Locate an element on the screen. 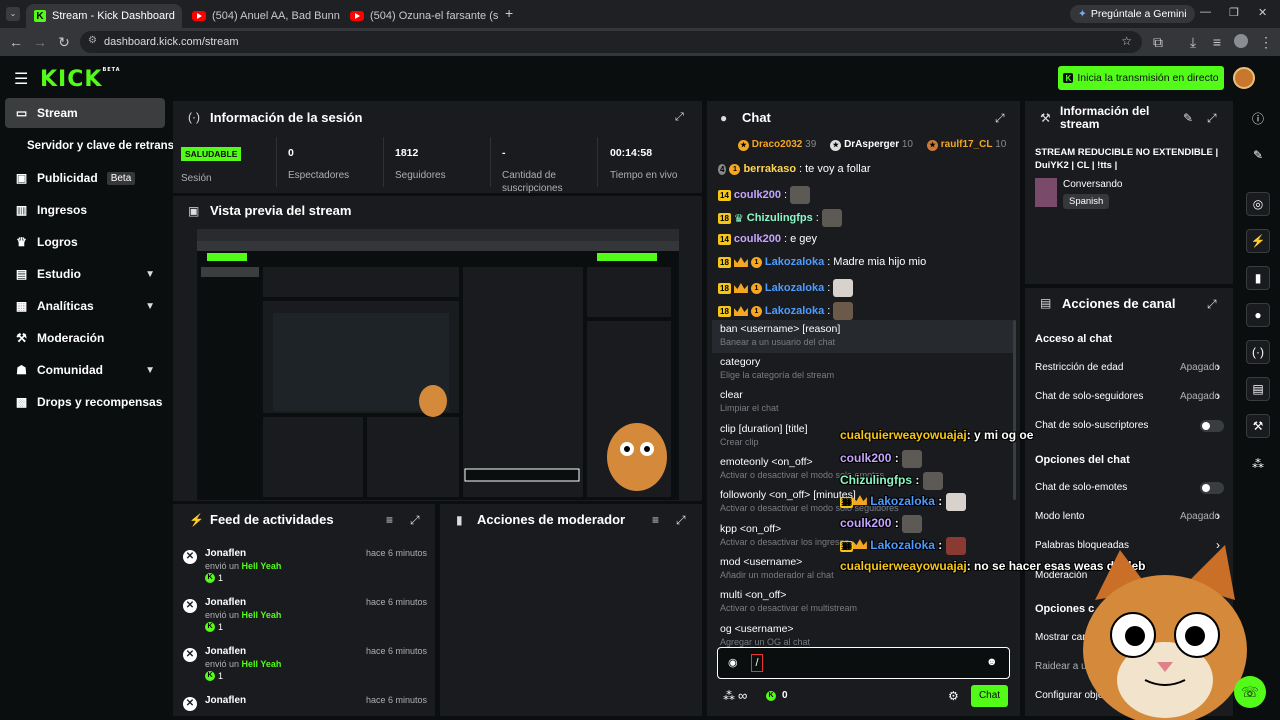  emoji-icon: ☻ is located at coordinates (992, 662).